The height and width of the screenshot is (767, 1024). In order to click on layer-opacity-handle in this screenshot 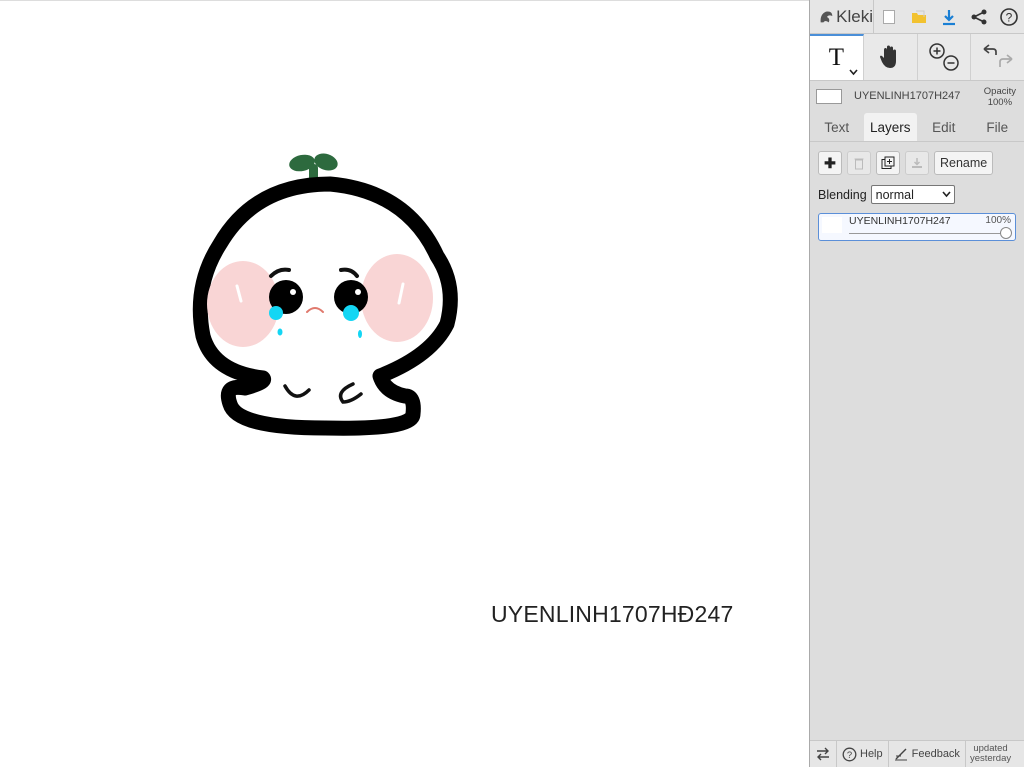, I will do `click(1006, 233)`.